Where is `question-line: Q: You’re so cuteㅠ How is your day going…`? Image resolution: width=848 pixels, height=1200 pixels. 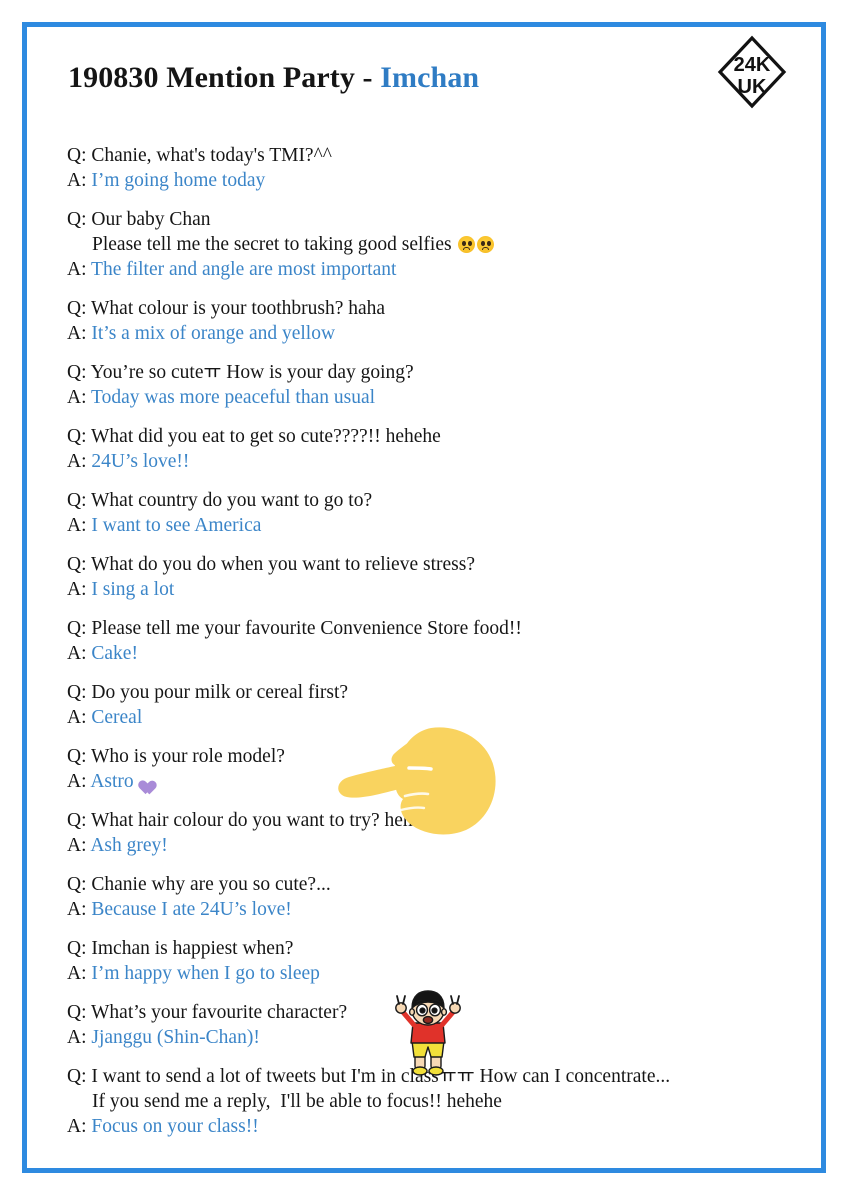
question-line: Q: You’re so cuteㅠ How is your day going… is located at coordinates (427, 372).